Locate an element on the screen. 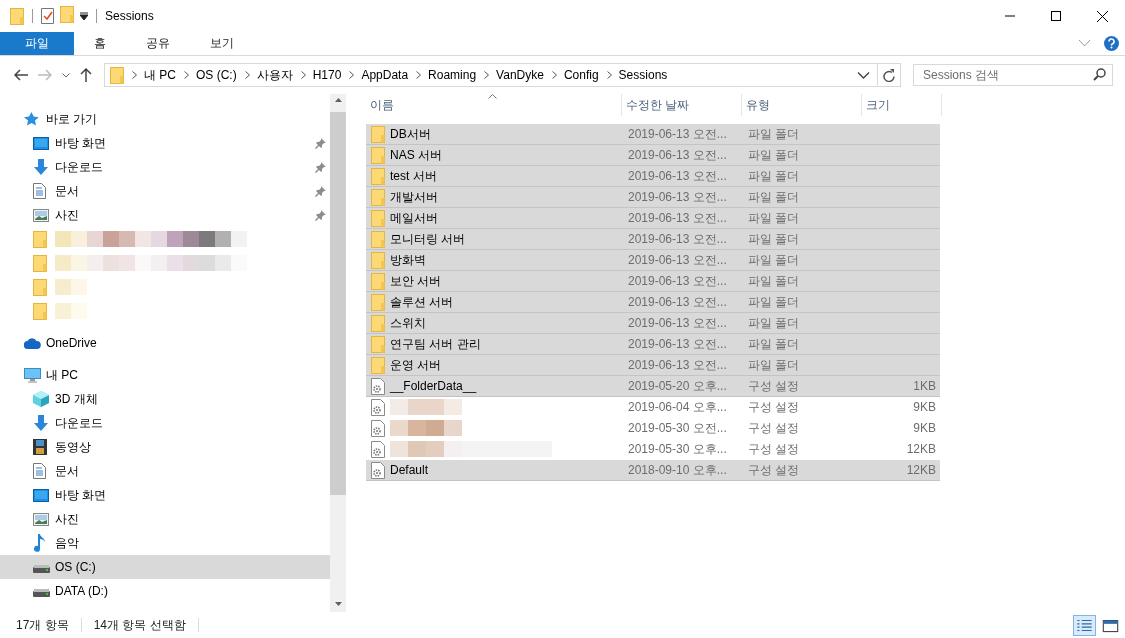 The height and width of the screenshot is (638, 1125). breadcrumb-item: 사용자 is located at coordinates (274, 75).